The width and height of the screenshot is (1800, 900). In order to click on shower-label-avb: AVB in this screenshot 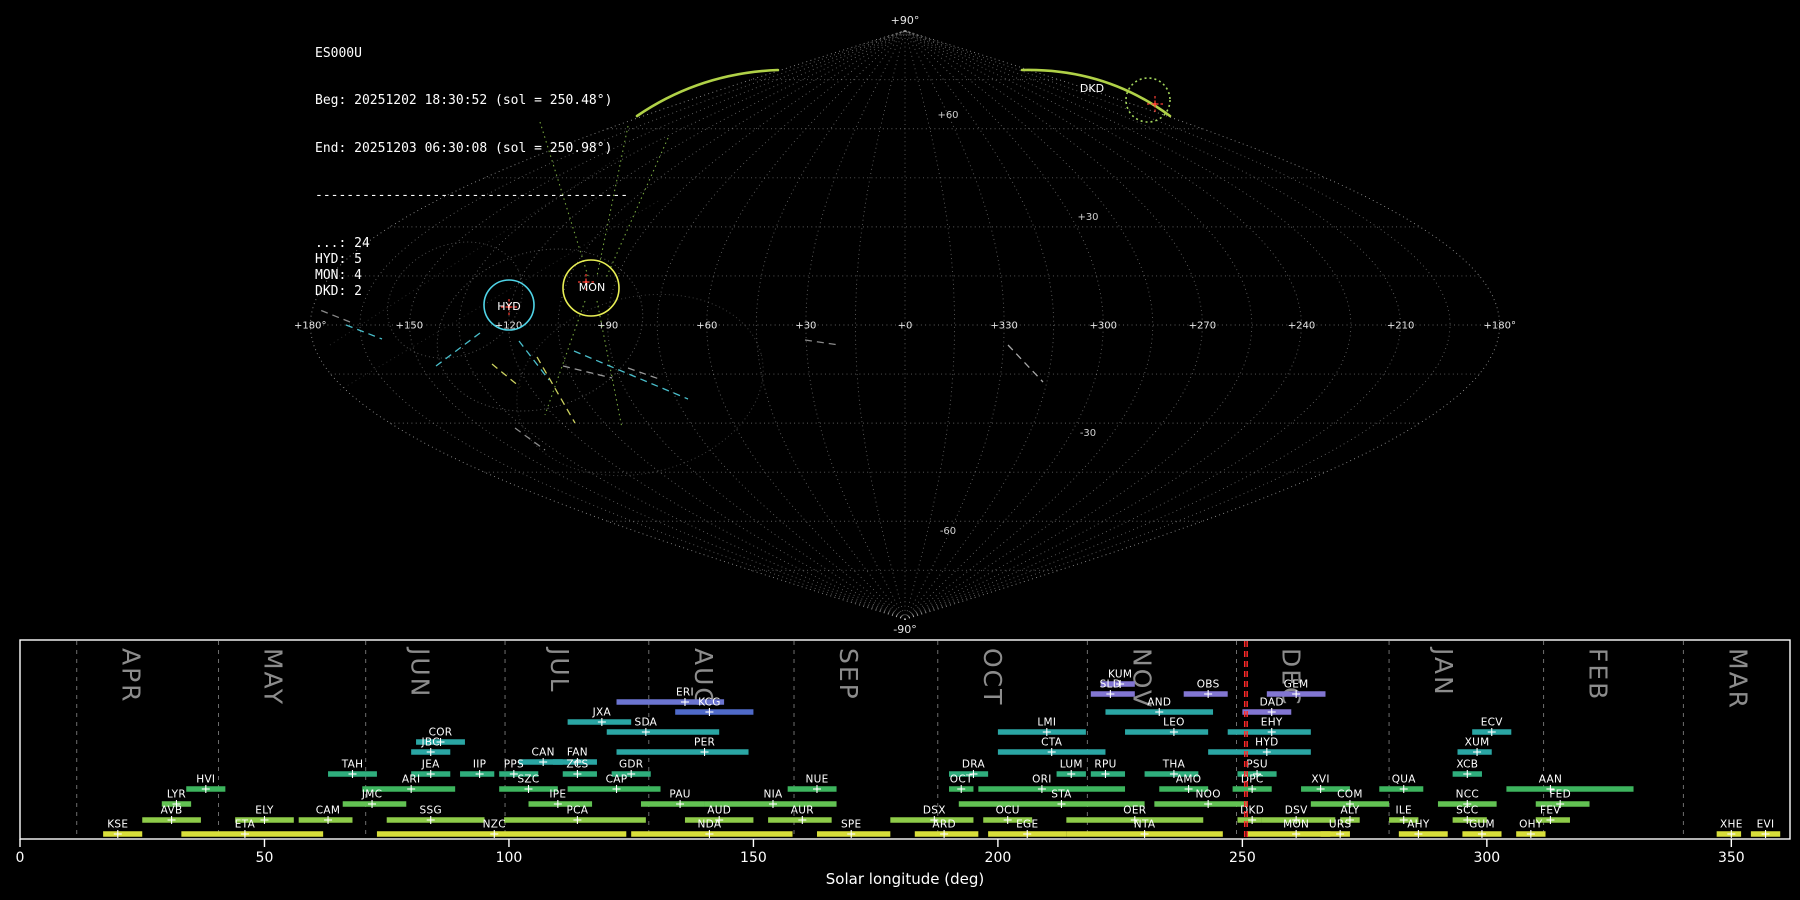, I will do `click(172, 811)`.